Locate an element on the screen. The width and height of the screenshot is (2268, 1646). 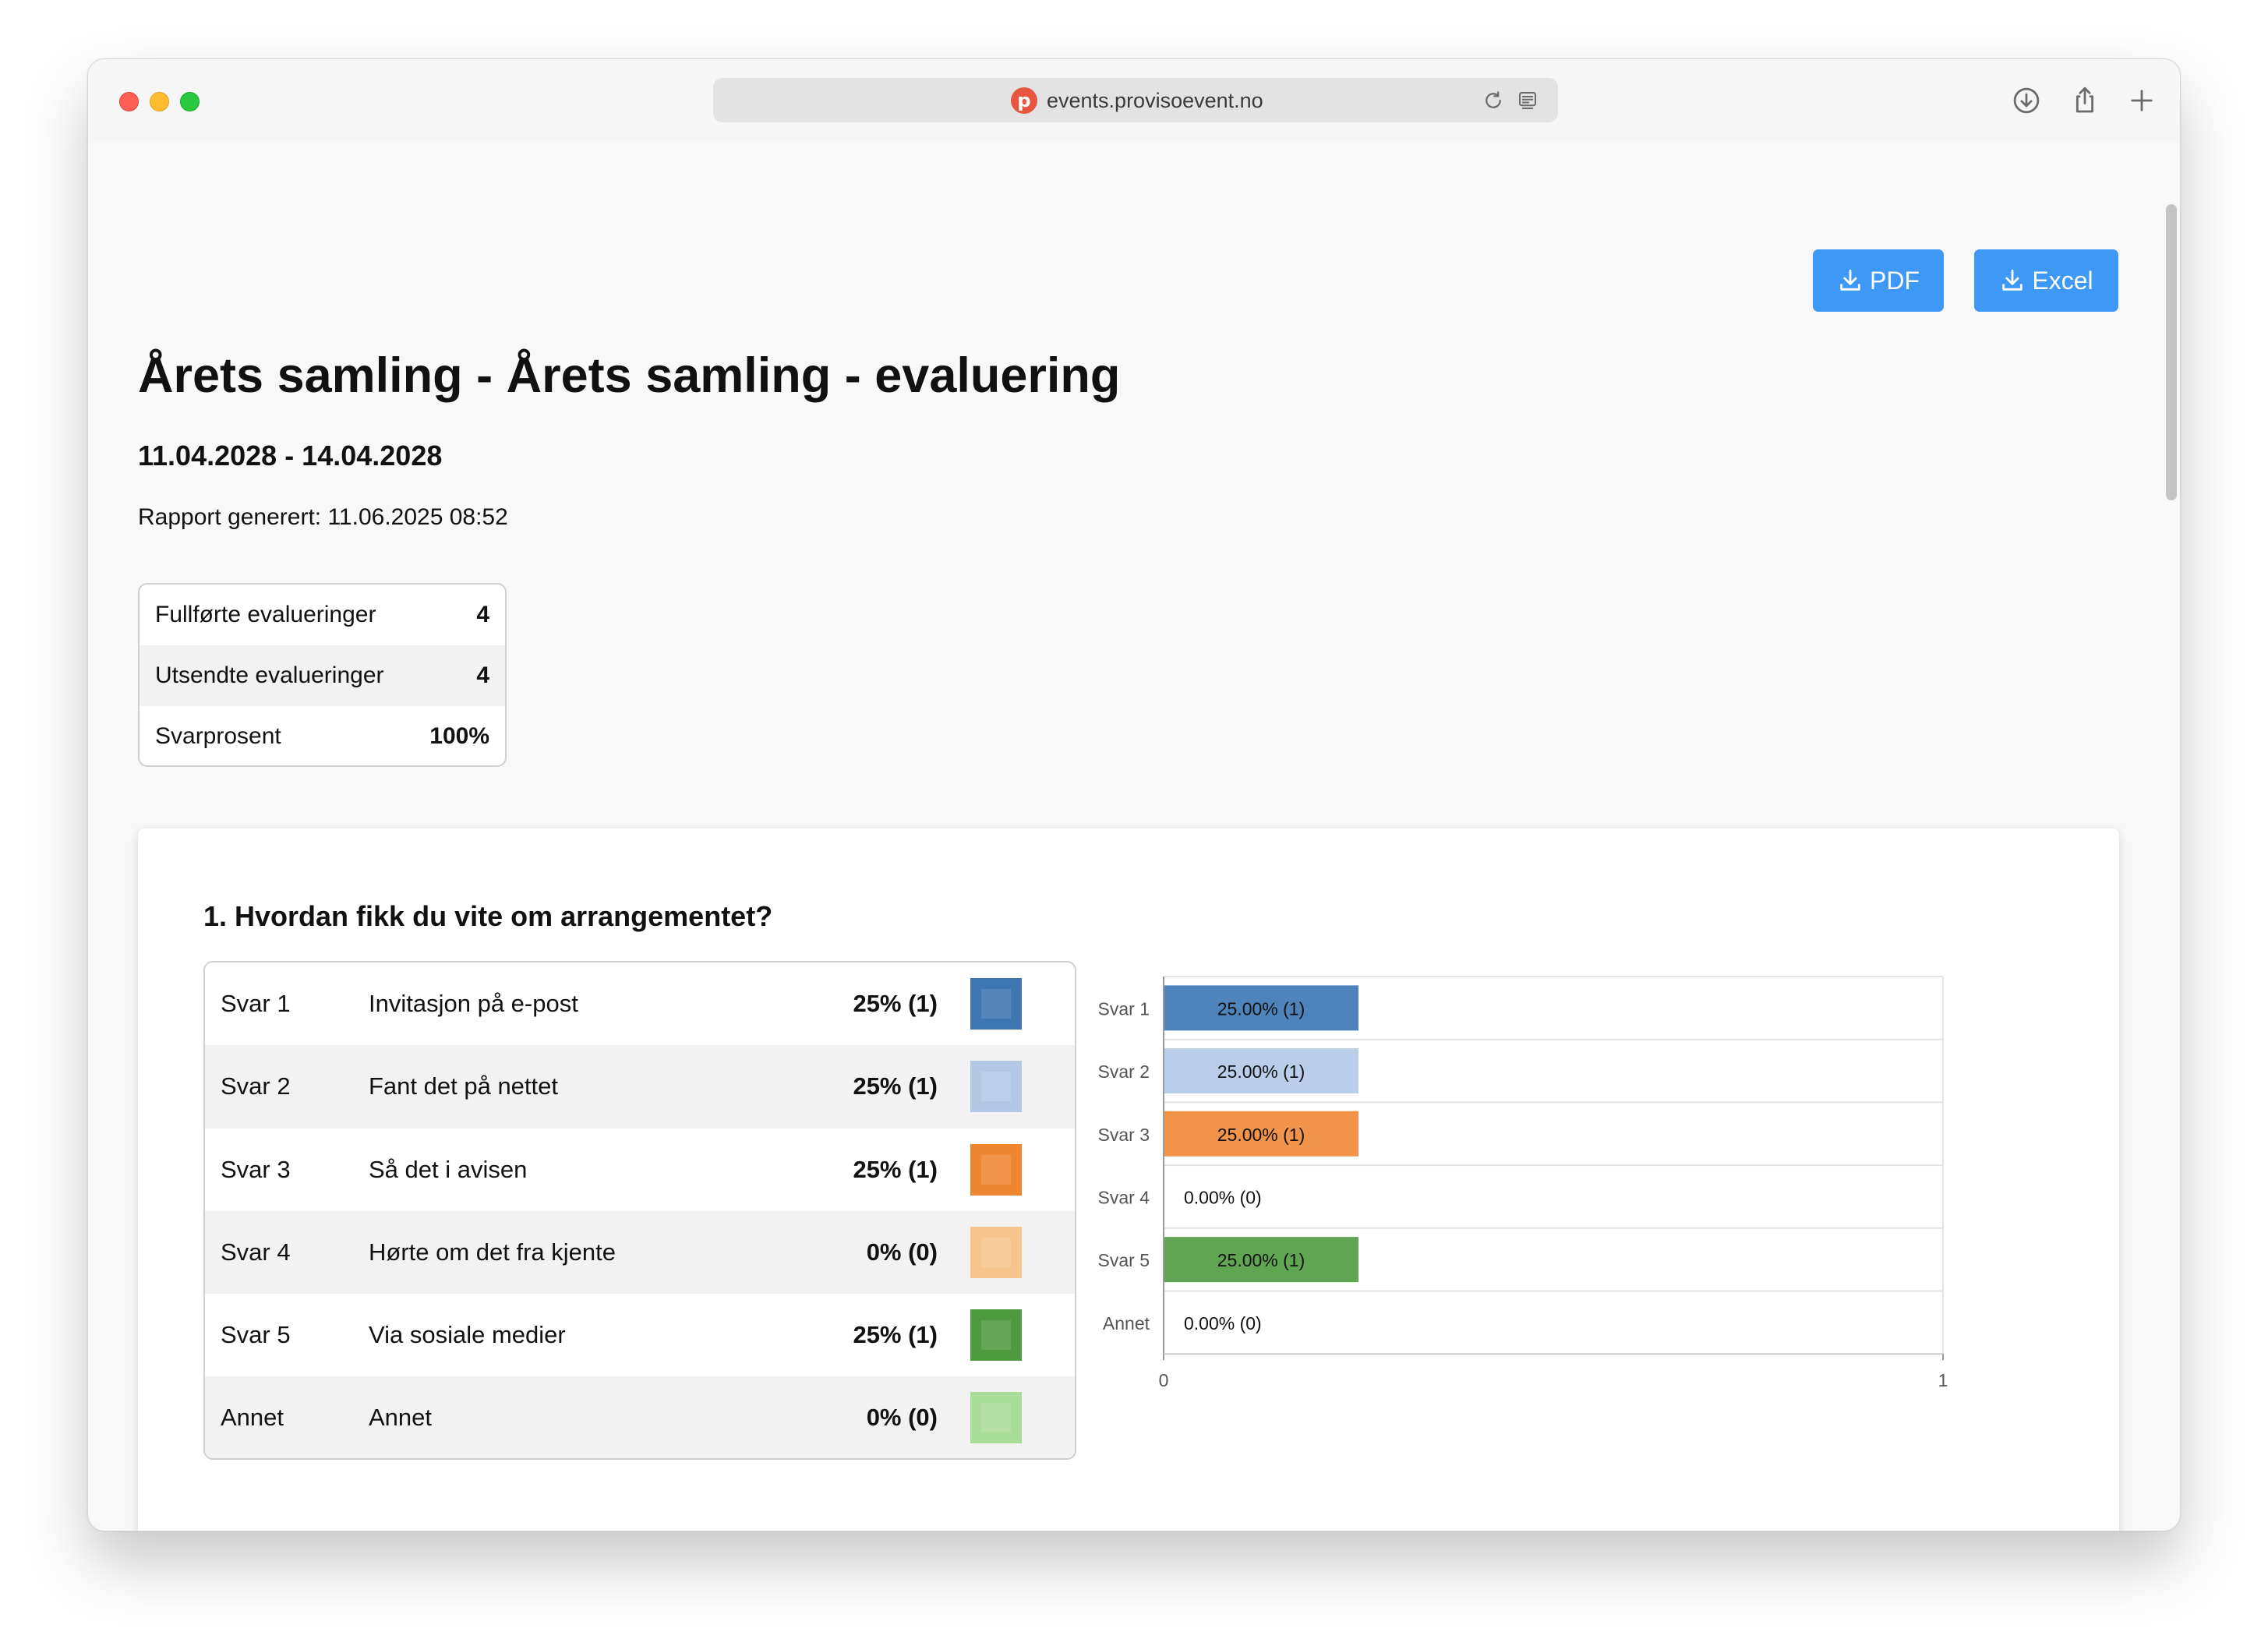
stat-label: Svarprosent is located at coordinates (218, 736).